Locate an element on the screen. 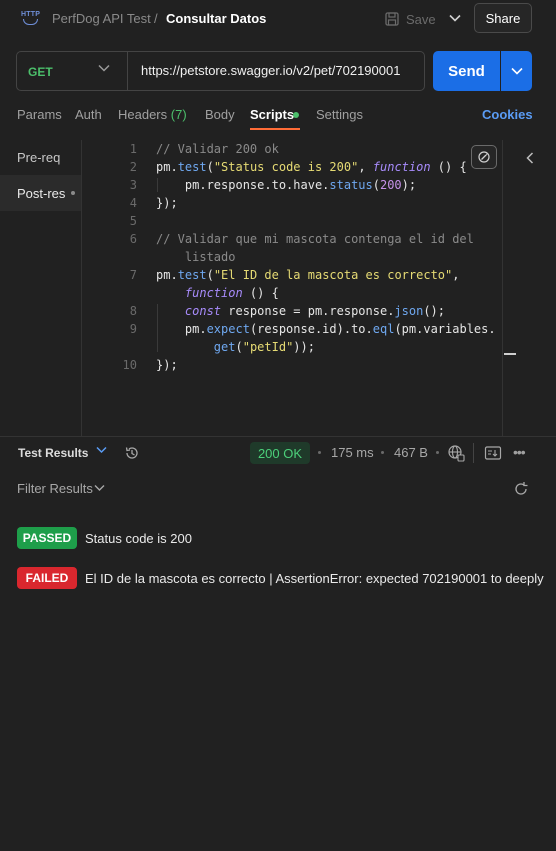 This screenshot has width=556, height=851. line-number: 4 is located at coordinates (133, 203).